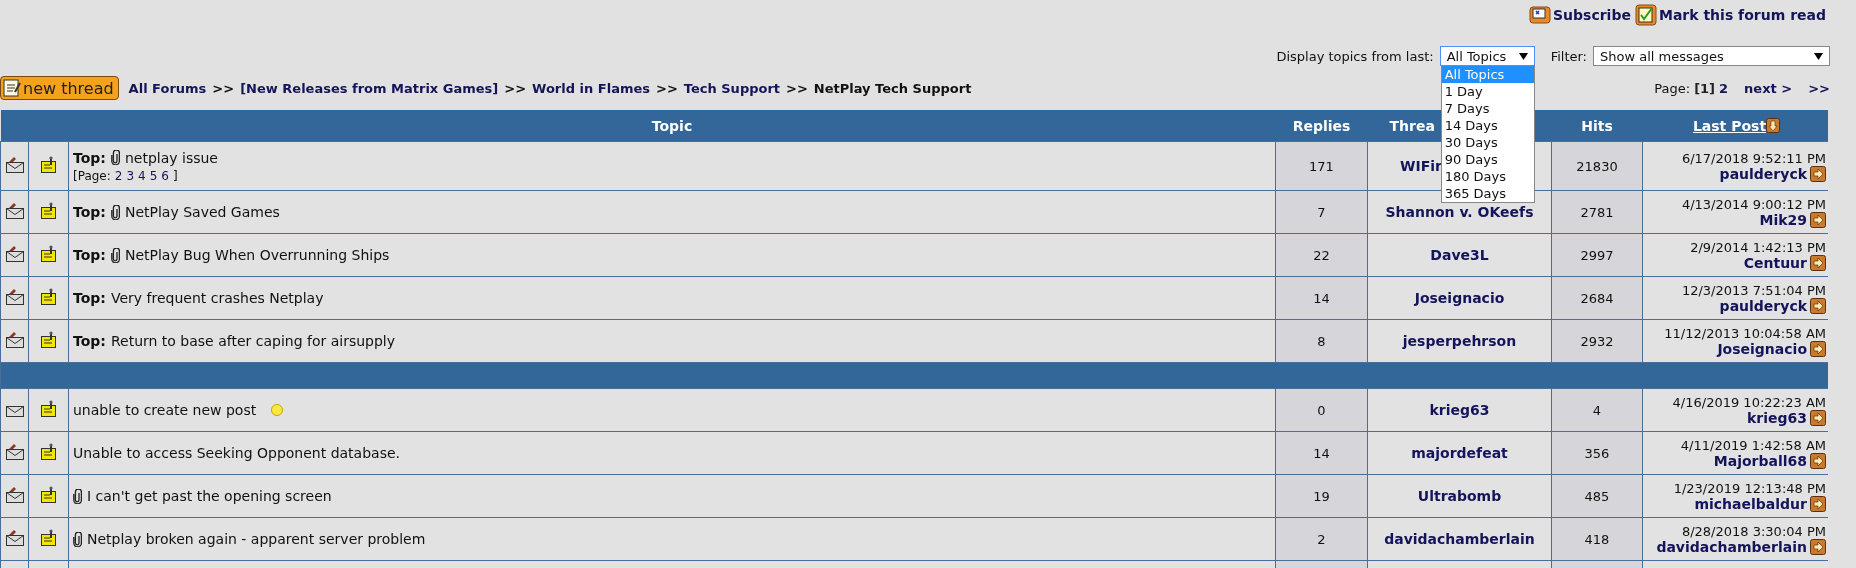 This screenshot has width=1856, height=568. I want to click on next-page-link: next >, so click(1768, 88).